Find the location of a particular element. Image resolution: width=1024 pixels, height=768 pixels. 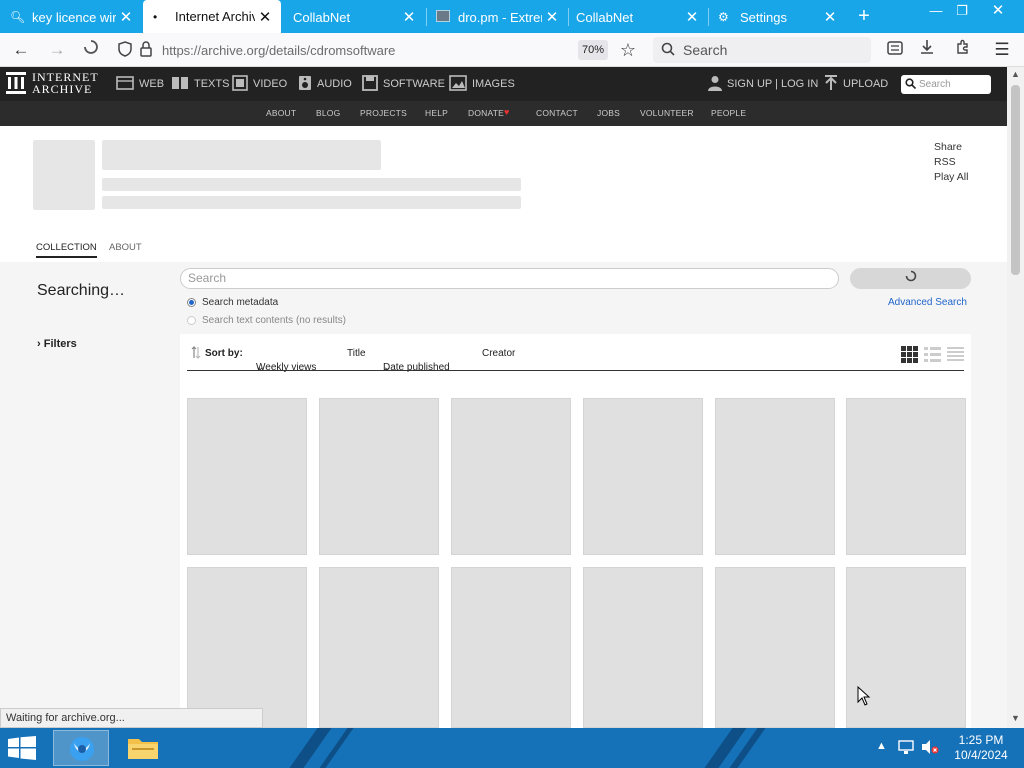

lock-icon is located at coordinates (146, 50).